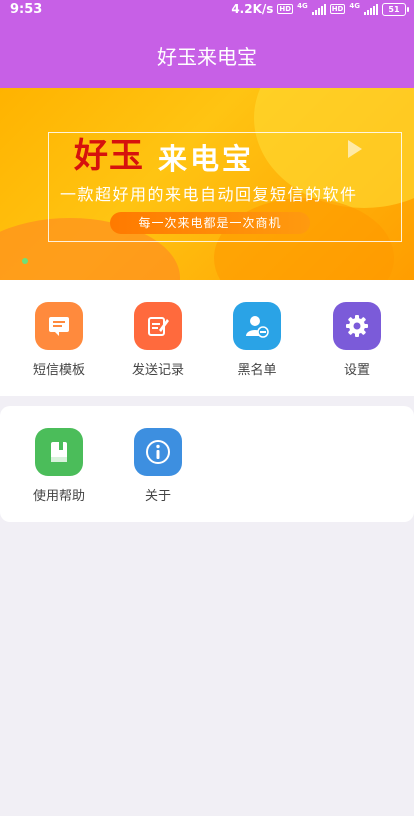  What do you see at coordinates (257, 326) in the screenshot?
I see `blacklist-icon` at bounding box center [257, 326].